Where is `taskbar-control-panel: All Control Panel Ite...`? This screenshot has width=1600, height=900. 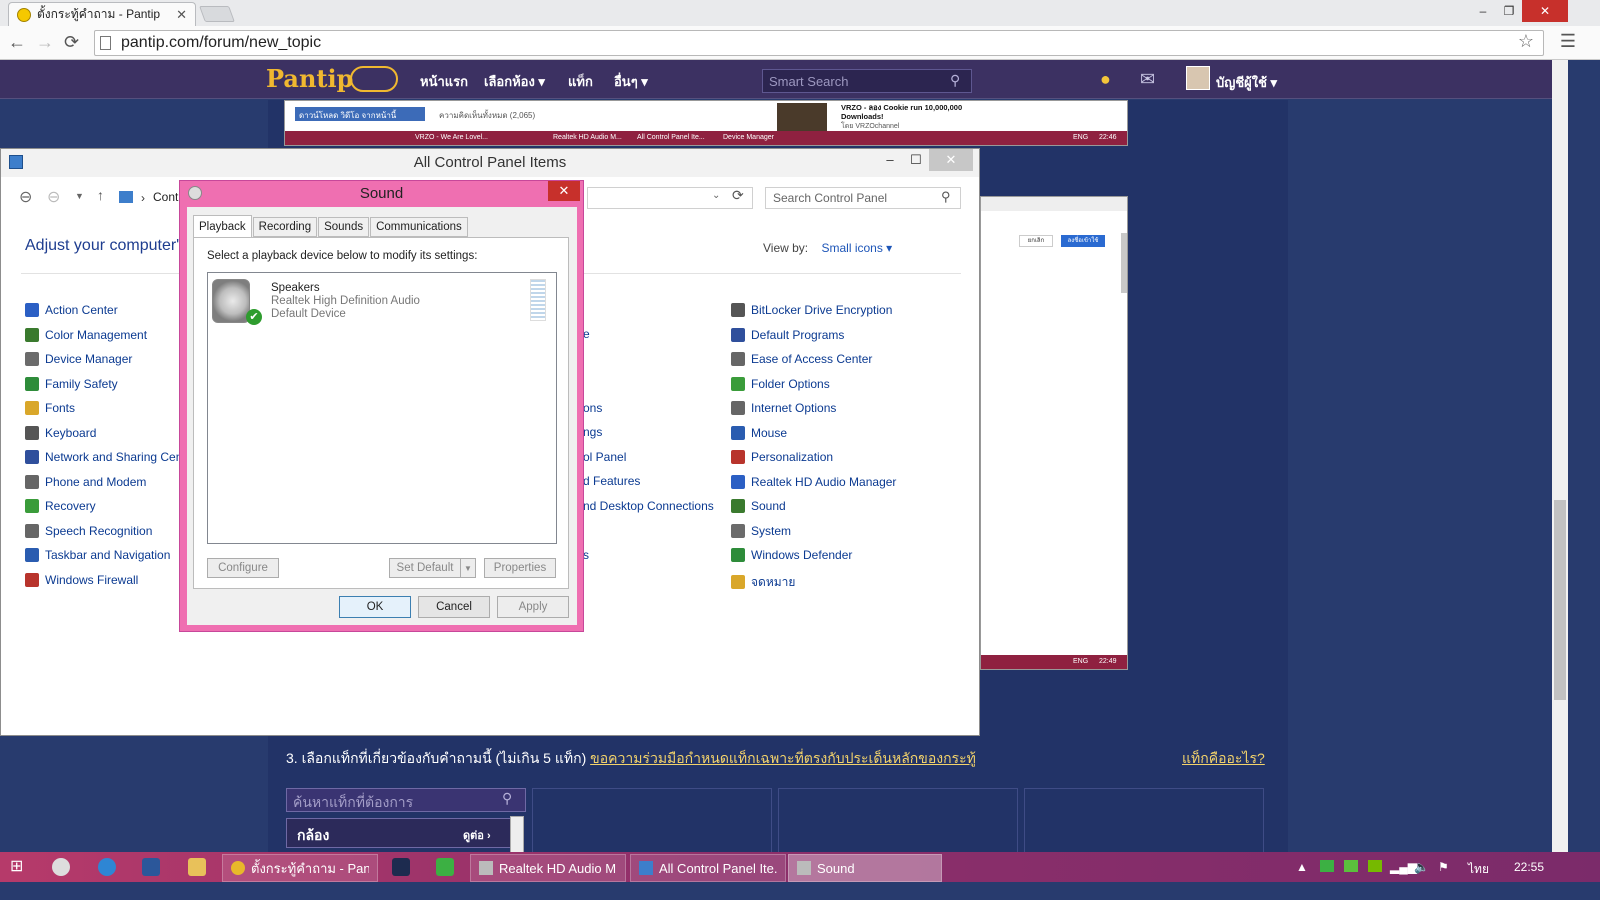
taskbar-control-panel: All Control Panel Ite... is located at coordinates (708, 868).